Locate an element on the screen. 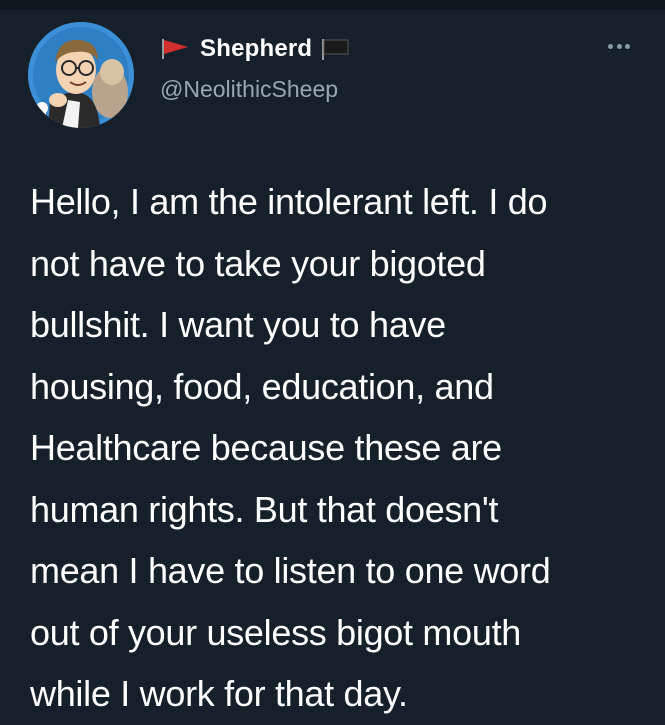 The height and width of the screenshot is (725, 665). display-name: Shepherd is located at coordinates (256, 49).